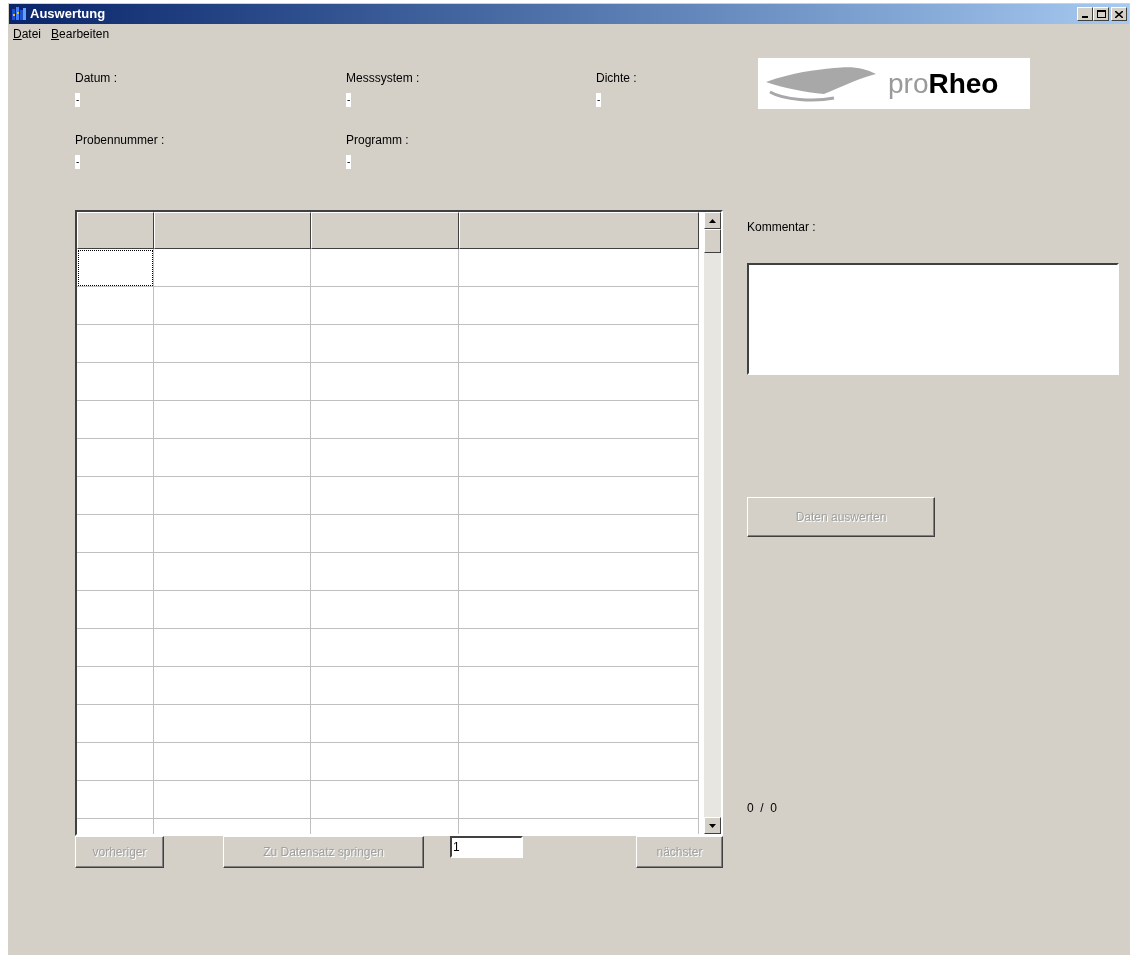  I want to click on field-label: Datum :, so click(96, 78).